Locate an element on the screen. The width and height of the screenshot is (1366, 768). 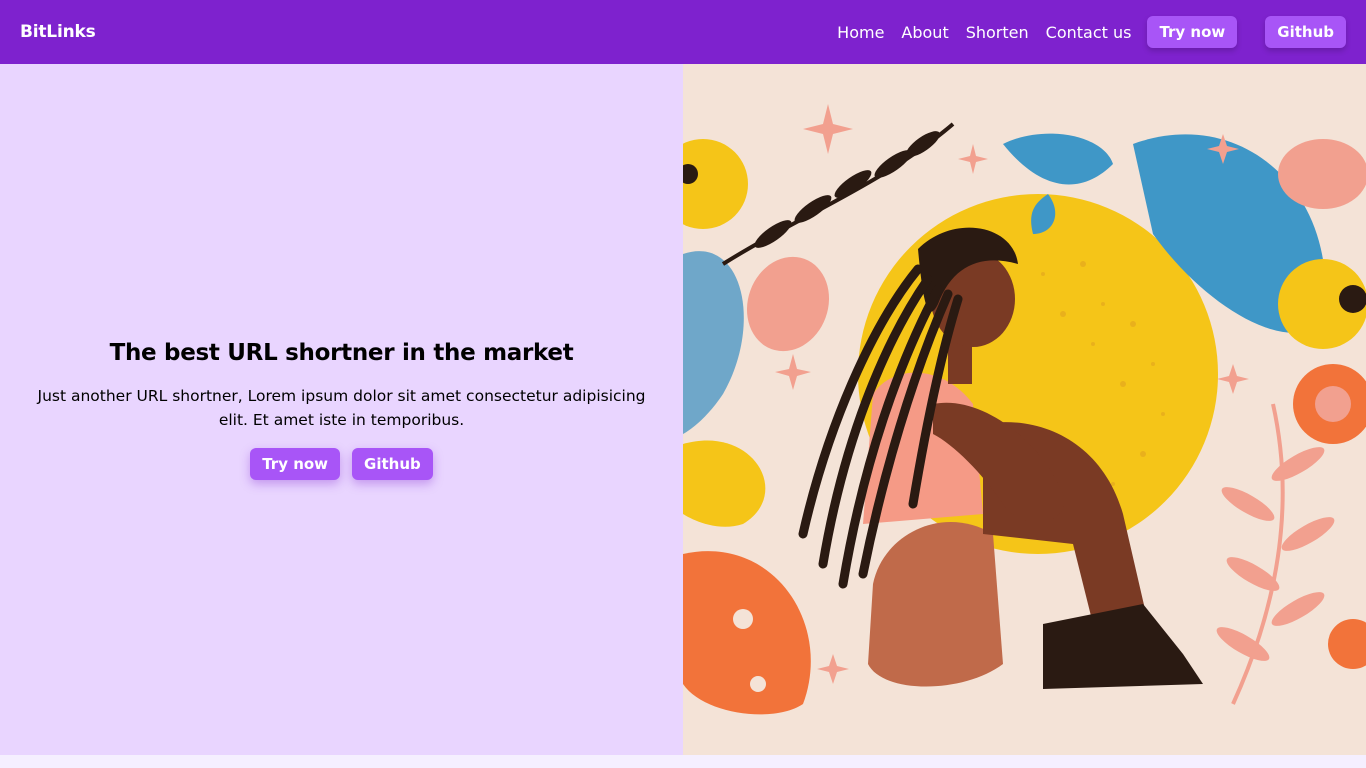
hero-github-button: Github is located at coordinates (392, 463).